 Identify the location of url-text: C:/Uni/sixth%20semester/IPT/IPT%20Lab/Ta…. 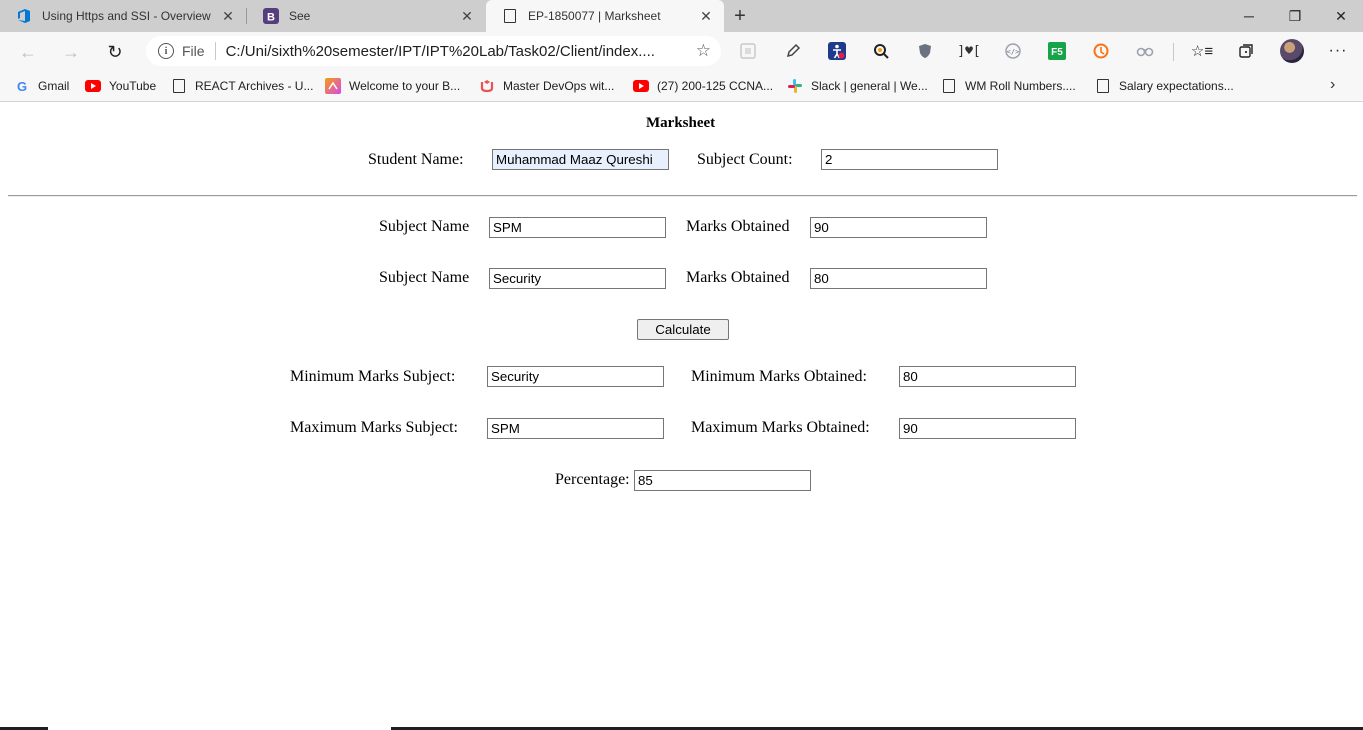
(454, 51).